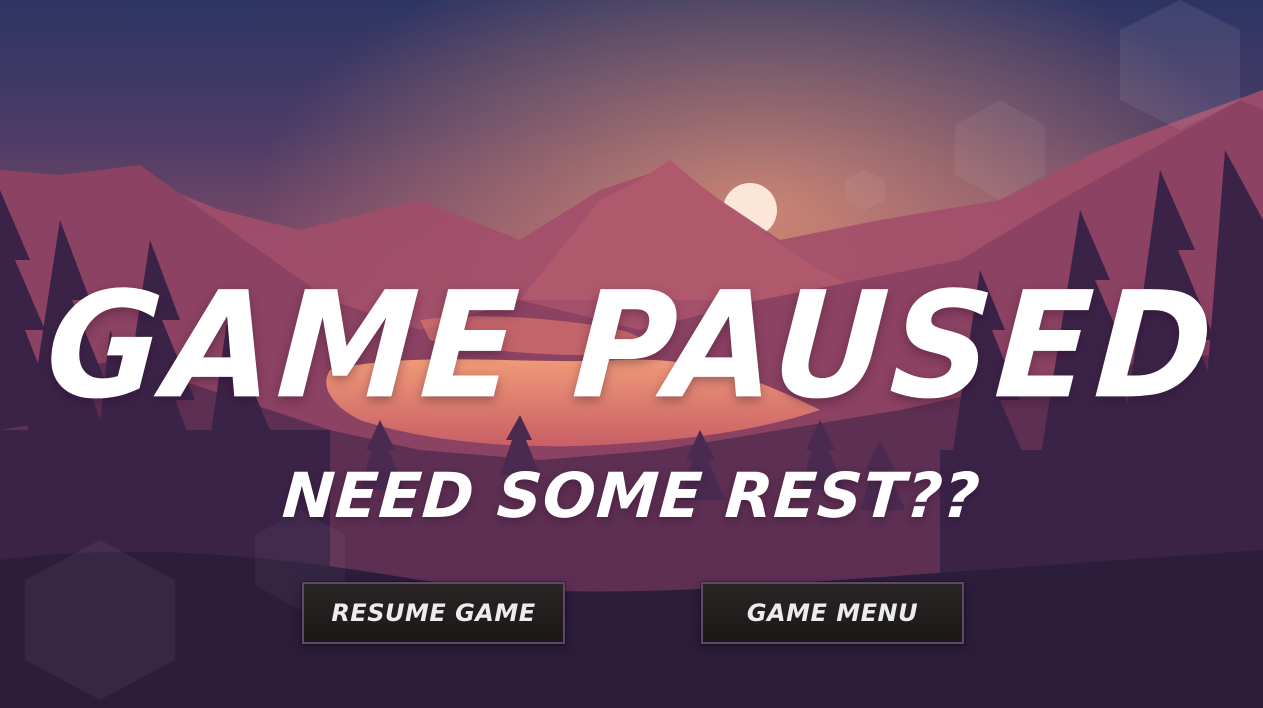 Image resolution: width=1263 pixels, height=708 pixels. What do you see at coordinates (631, 495) in the screenshot?
I see `pause-subtitle: NEED SOME REST??` at bounding box center [631, 495].